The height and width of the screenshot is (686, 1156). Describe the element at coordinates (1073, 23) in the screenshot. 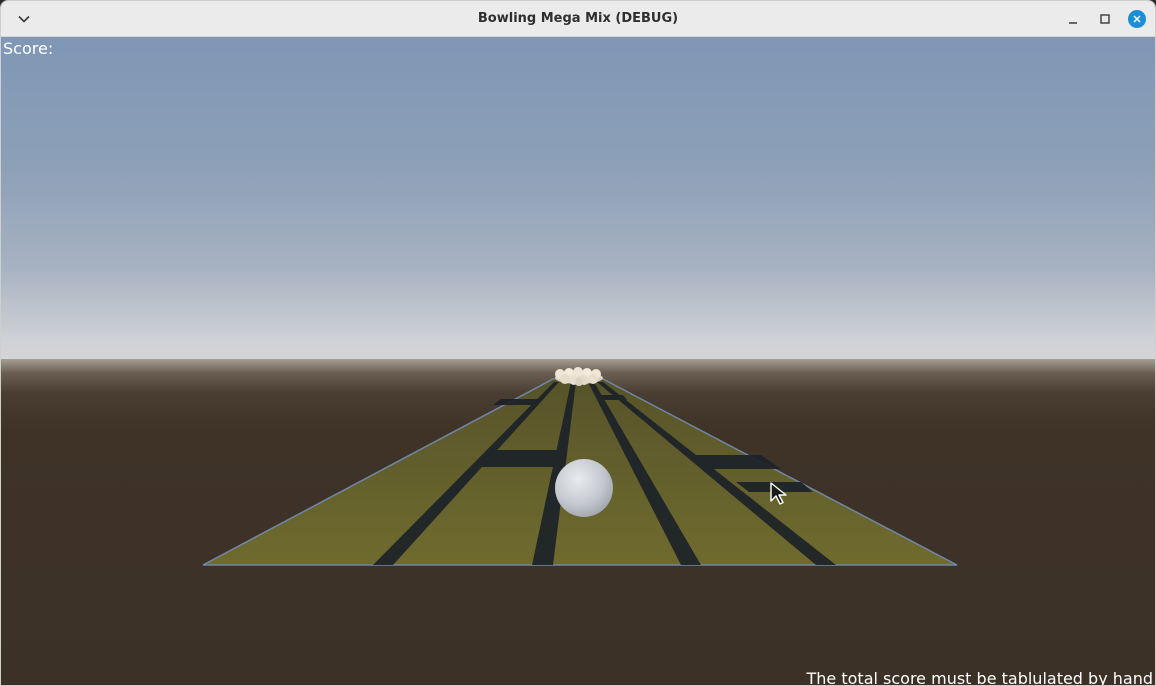

I see `minimize-icon` at that location.